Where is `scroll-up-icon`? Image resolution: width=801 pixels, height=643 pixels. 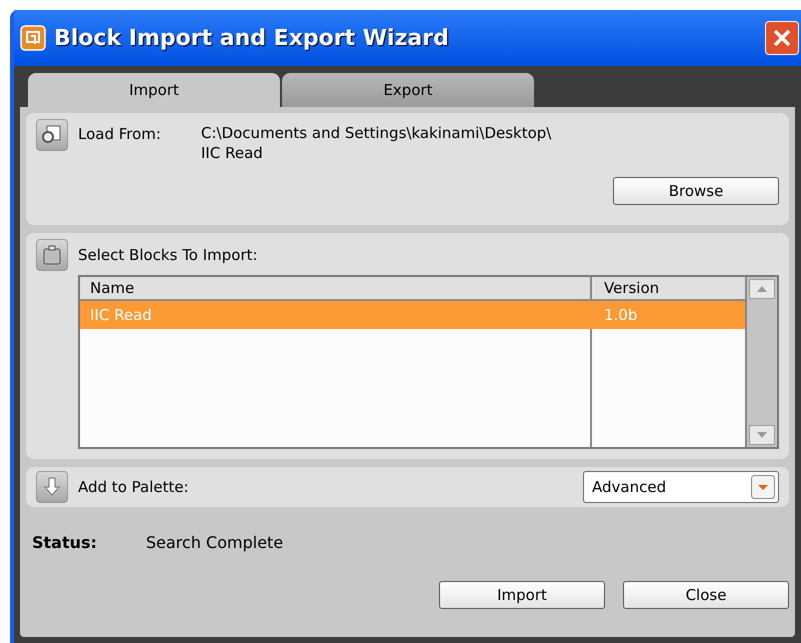
scroll-up-icon is located at coordinates (762, 289).